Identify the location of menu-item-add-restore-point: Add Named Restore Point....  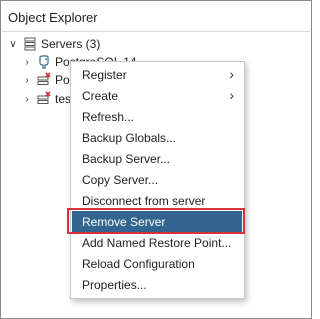
(157, 242).